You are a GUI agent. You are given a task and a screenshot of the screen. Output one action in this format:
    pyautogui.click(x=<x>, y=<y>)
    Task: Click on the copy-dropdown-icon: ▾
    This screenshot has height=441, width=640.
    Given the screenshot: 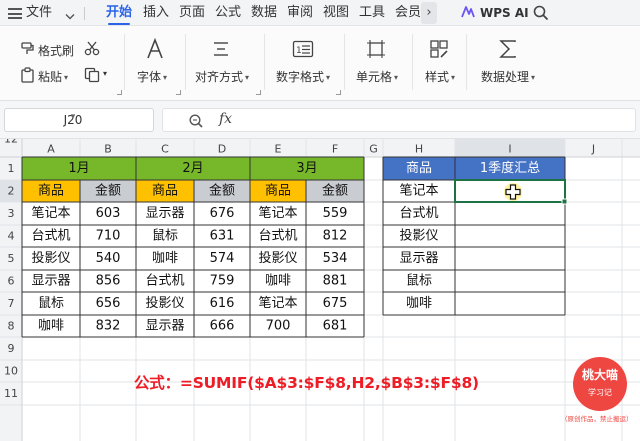 What is the action you would take?
    pyautogui.click(x=105, y=73)
    